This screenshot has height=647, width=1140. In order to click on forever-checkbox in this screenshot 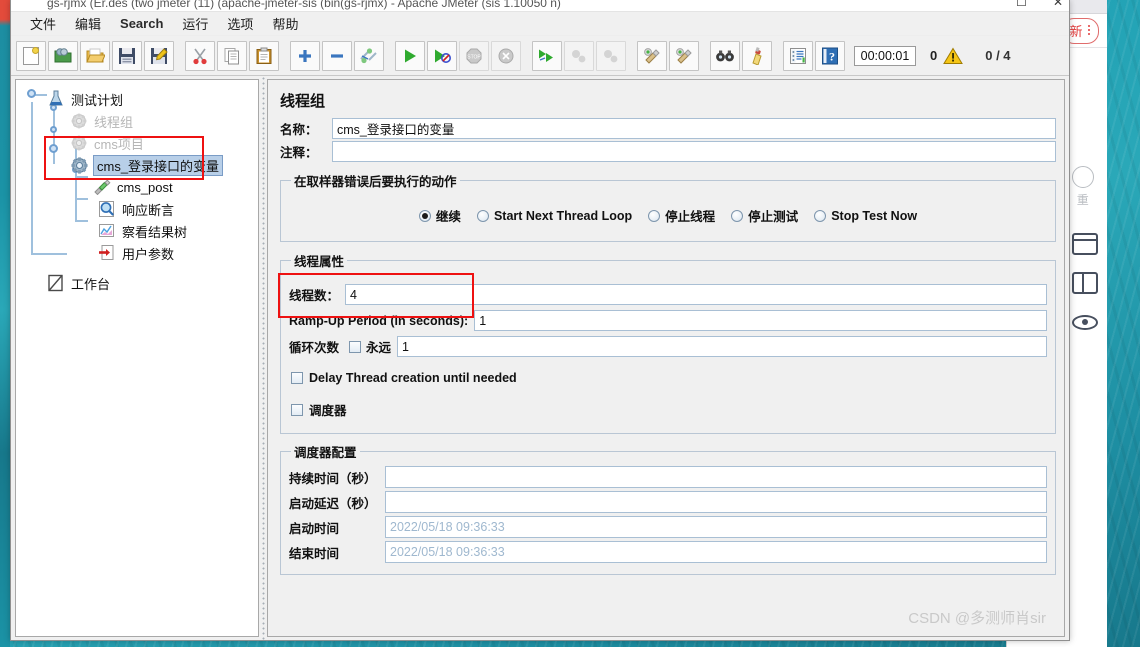, I will do `click(355, 346)`.